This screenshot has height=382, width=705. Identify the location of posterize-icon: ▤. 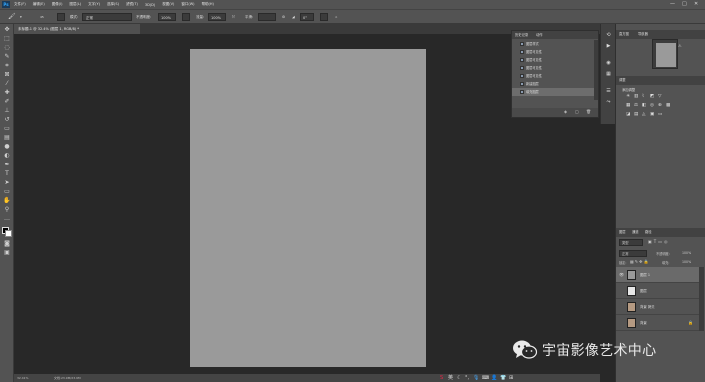
(636, 114).